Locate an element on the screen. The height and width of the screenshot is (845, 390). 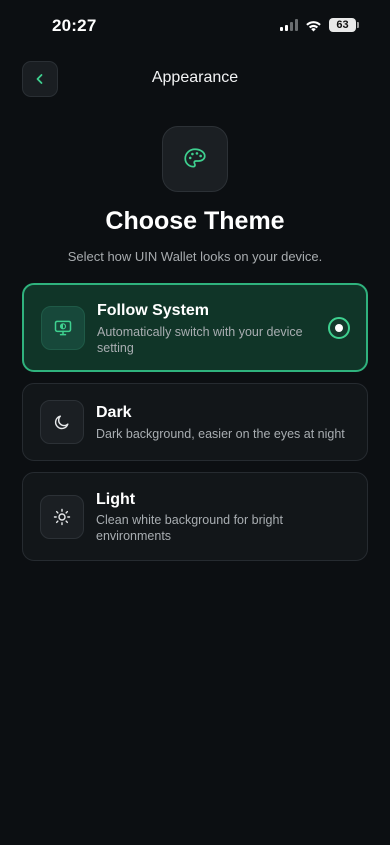
battery-indicator: 63 is located at coordinates (344, 25).